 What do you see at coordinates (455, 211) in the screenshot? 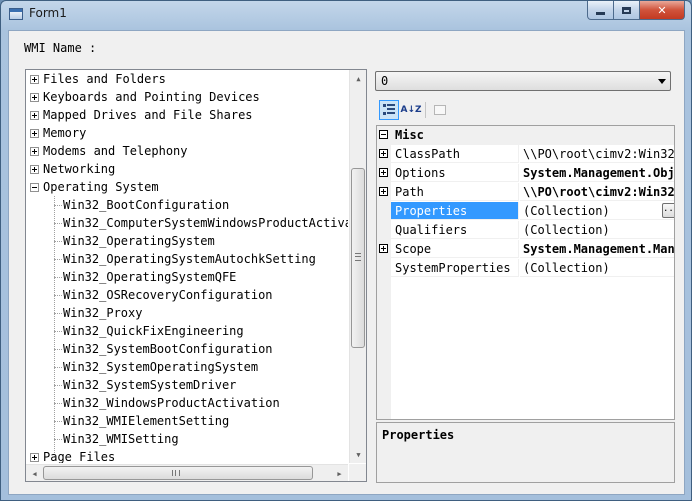
I see `property-name: Properties` at bounding box center [455, 211].